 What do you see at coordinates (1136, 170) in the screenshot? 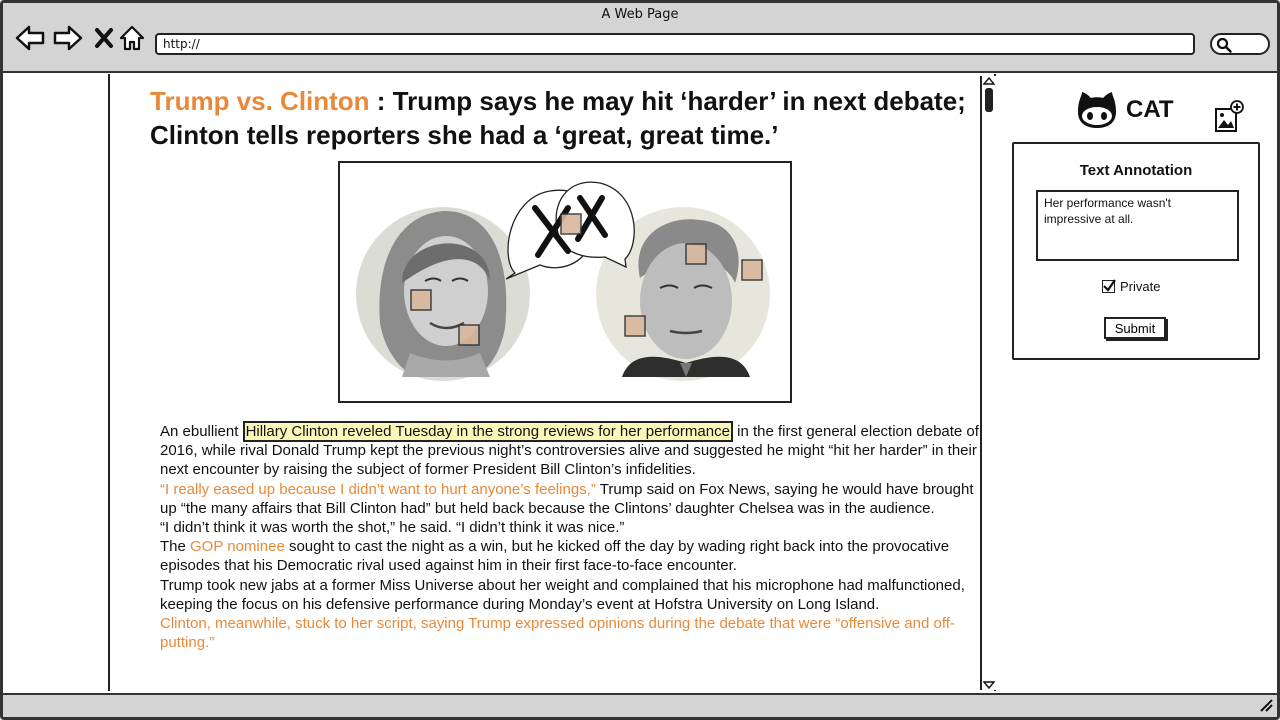
I see `panel-title: Text Annotation` at bounding box center [1136, 170].